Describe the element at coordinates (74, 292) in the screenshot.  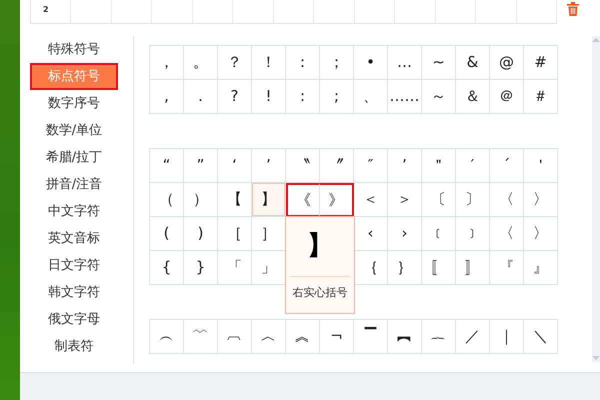
I see `category-tab: 韩文字符` at that location.